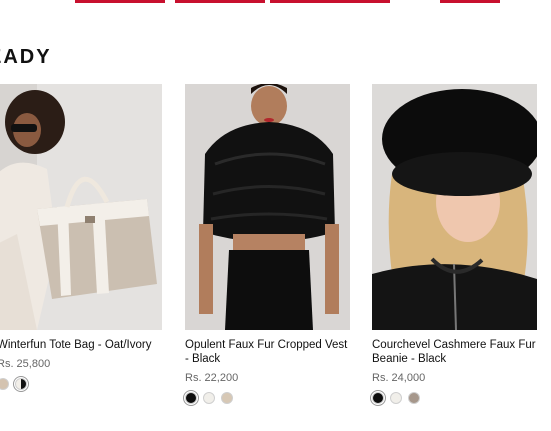 The height and width of the screenshot is (431, 551). What do you see at coordinates (399, 378) in the screenshot?
I see `product-price: Rs. 24,000` at bounding box center [399, 378].